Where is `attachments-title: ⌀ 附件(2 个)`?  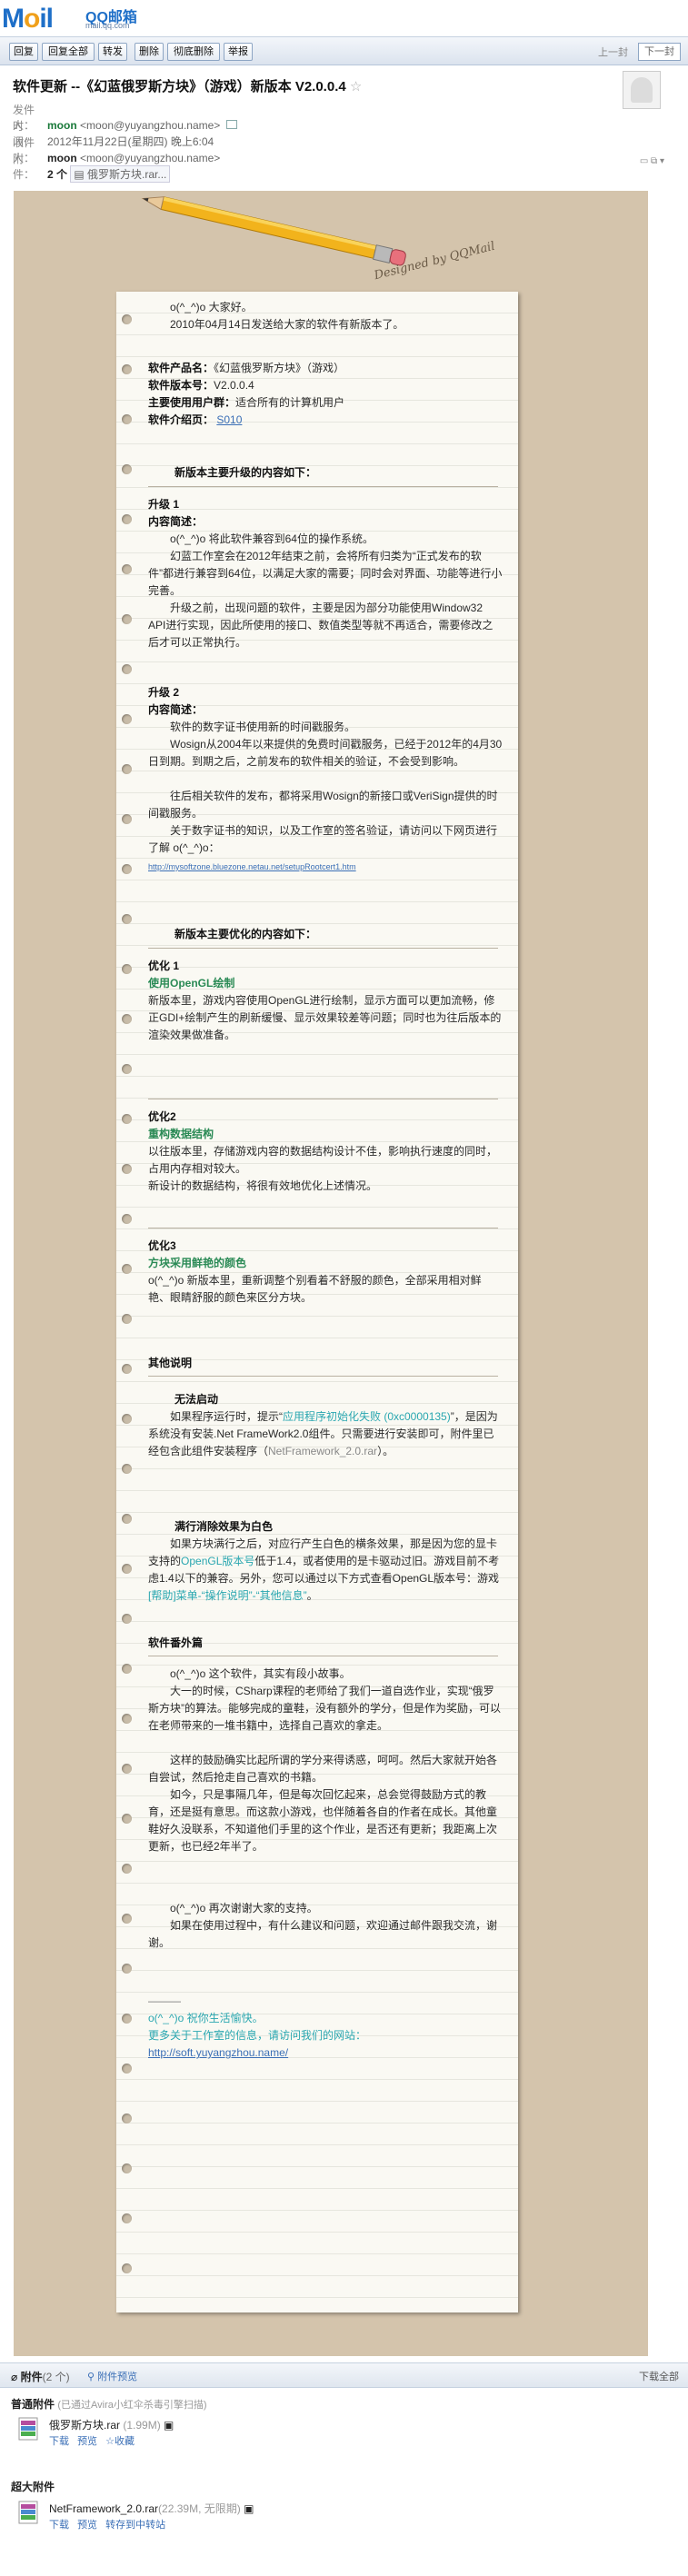 attachments-title: ⌀ 附件(2 个) is located at coordinates (40, 2377).